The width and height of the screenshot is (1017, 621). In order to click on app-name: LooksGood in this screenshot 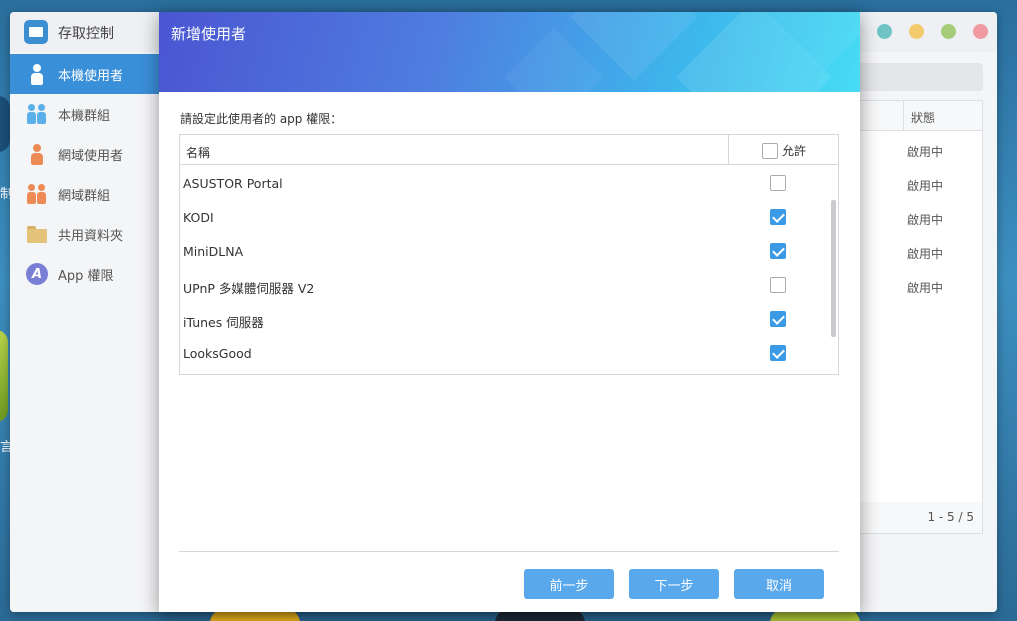, I will do `click(217, 353)`.